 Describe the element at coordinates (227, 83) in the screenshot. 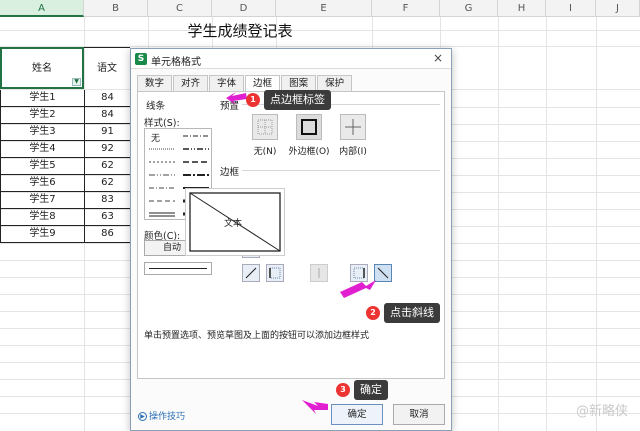

I see `tab-font: 字体` at that location.